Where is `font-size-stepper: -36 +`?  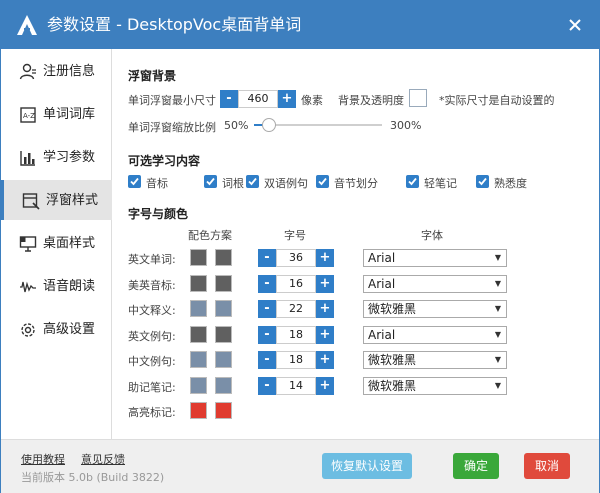
font-size-stepper: -36 + is located at coordinates (296, 258).